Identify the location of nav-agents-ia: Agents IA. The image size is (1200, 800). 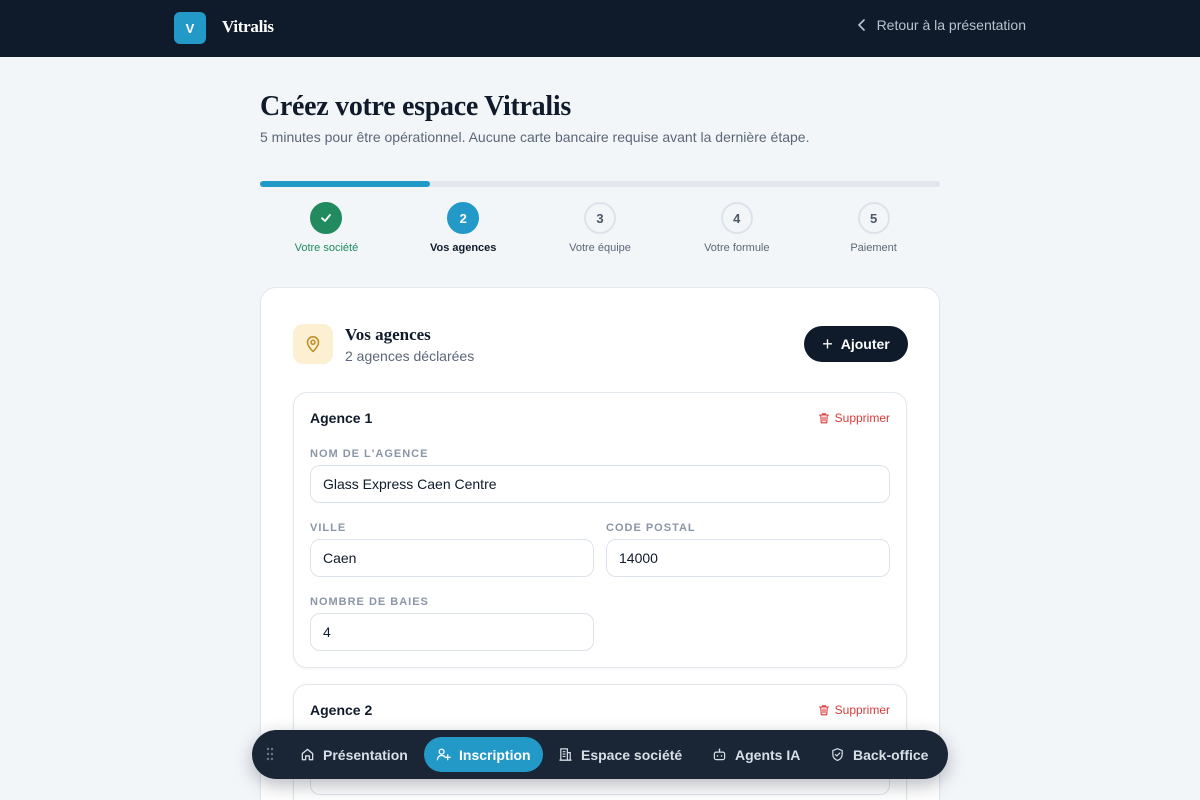
(756, 754).